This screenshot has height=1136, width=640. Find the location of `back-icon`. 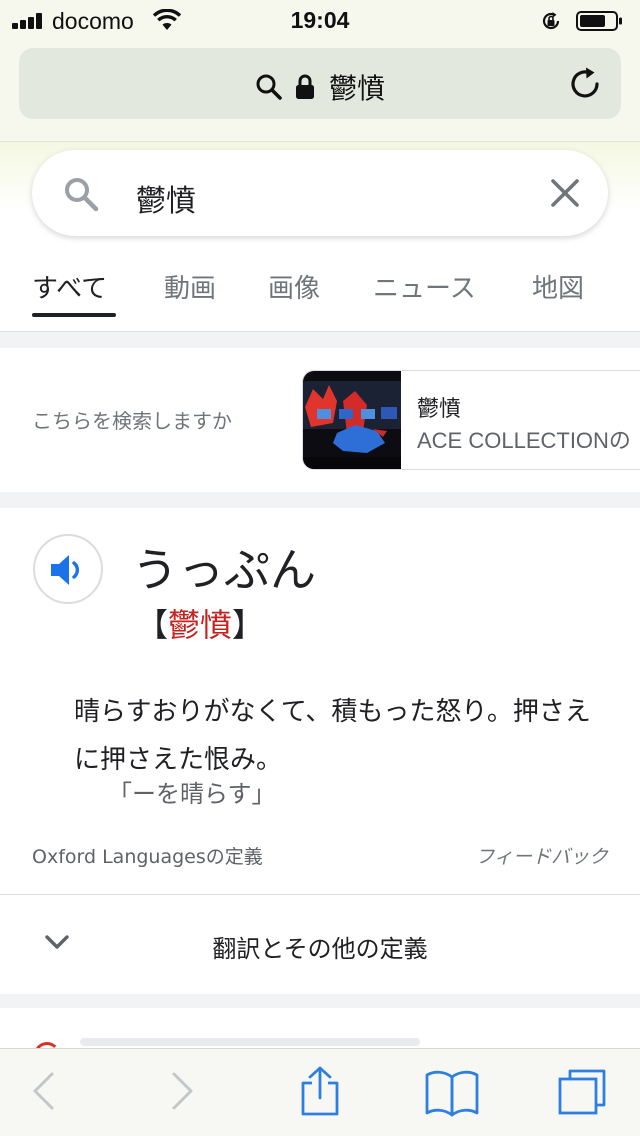

back-icon is located at coordinates (43, 1091).